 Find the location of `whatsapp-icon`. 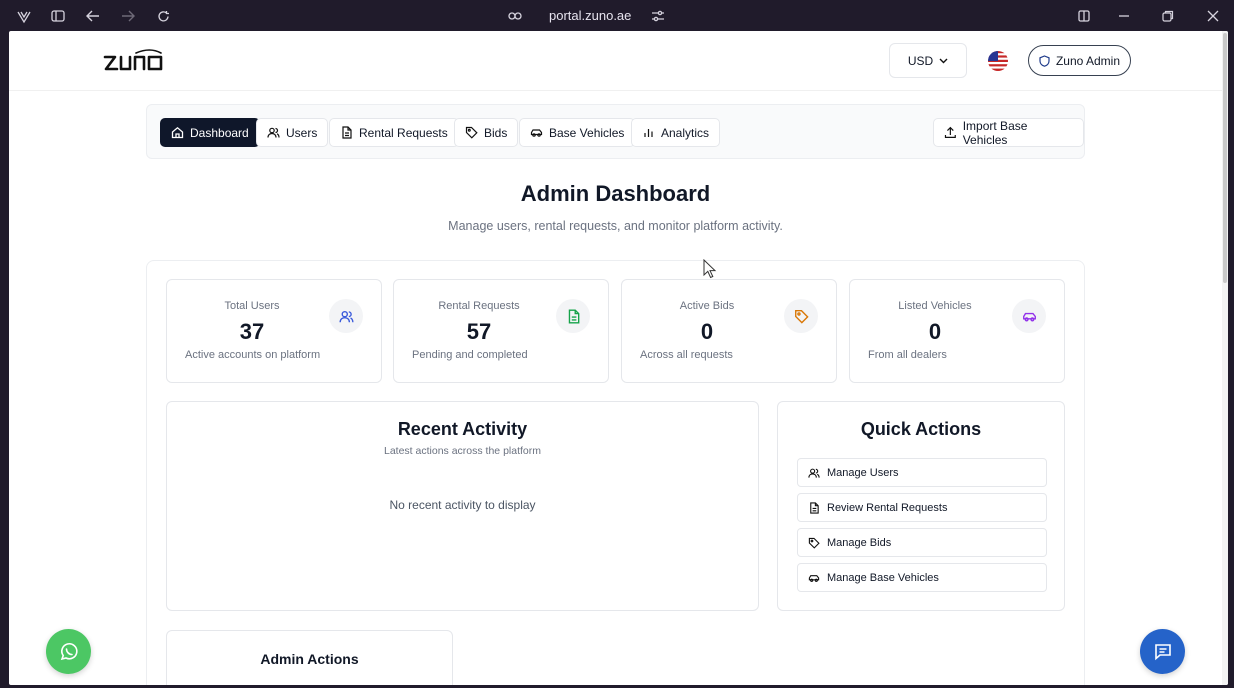

whatsapp-icon is located at coordinates (69, 651).